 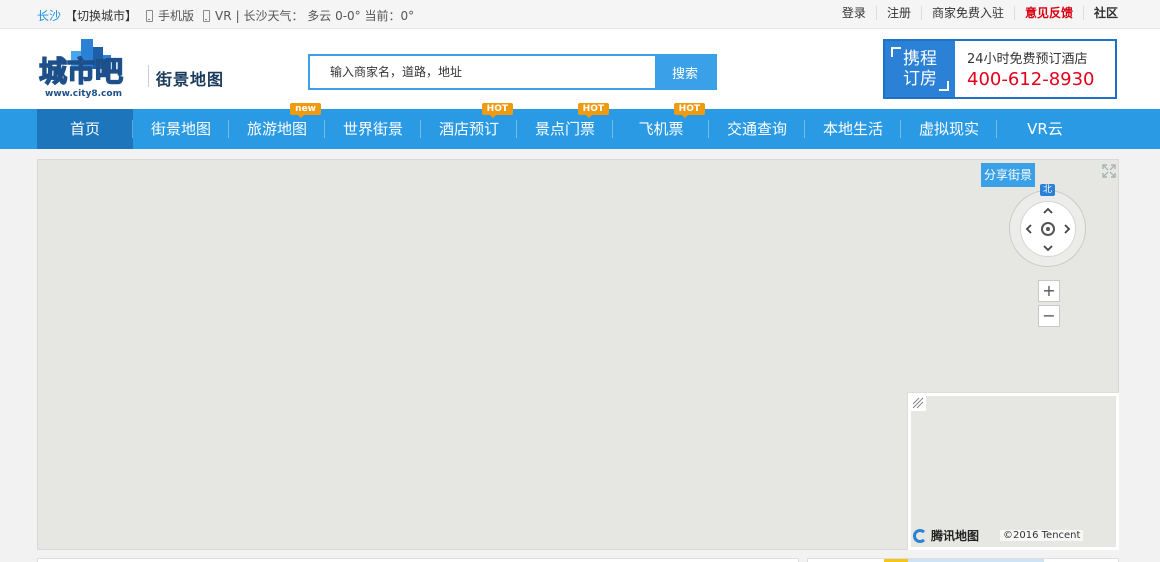 What do you see at coordinates (148, 76) in the screenshot?
I see `logo-divider` at bounding box center [148, 76].